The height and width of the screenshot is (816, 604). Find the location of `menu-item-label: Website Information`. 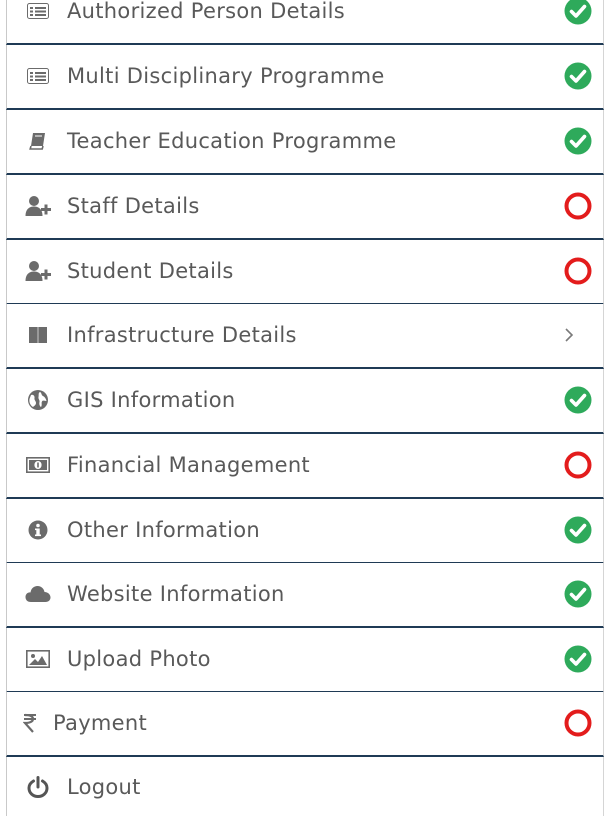

menu-item-label: Website Information is located at coordinates (176, 594).